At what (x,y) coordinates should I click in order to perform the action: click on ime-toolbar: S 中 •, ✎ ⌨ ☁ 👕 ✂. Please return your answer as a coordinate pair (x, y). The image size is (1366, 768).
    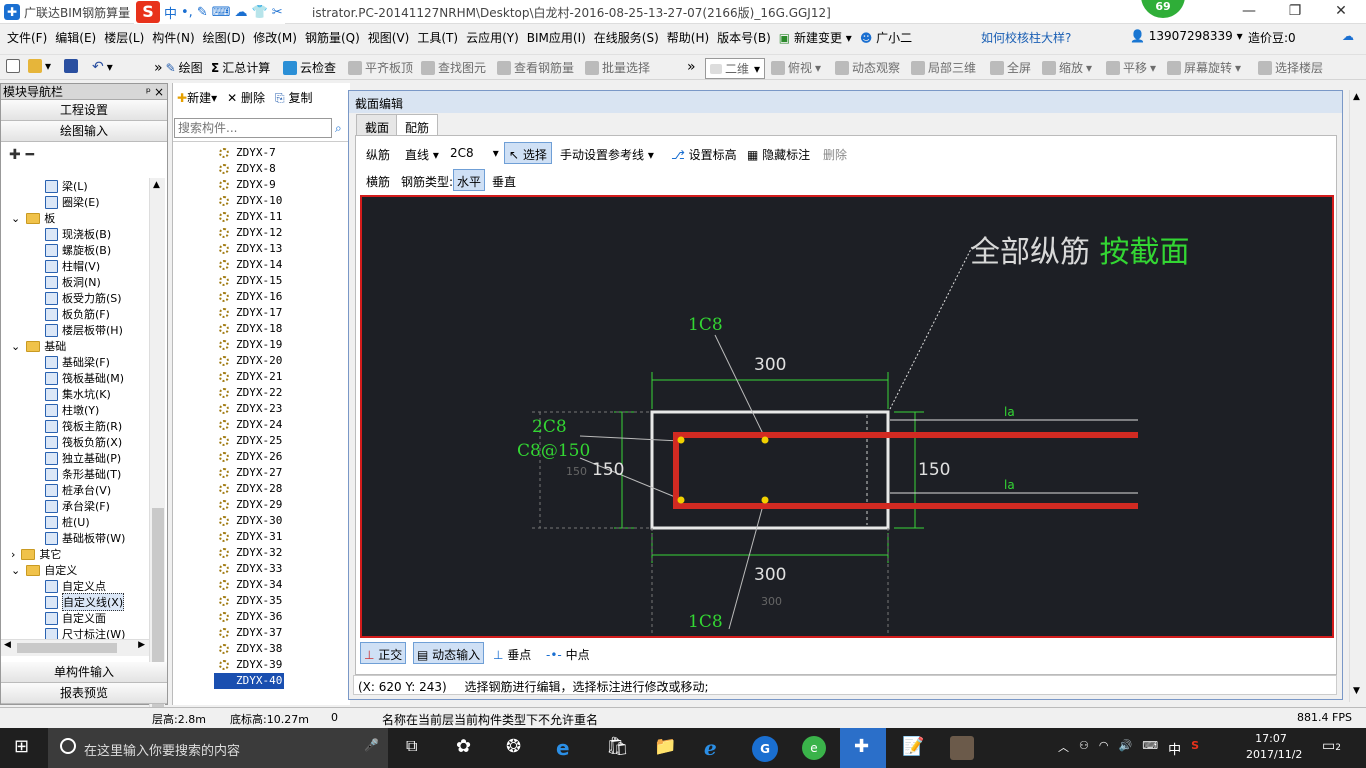
    Looking at the image, I should click on (209, 12).